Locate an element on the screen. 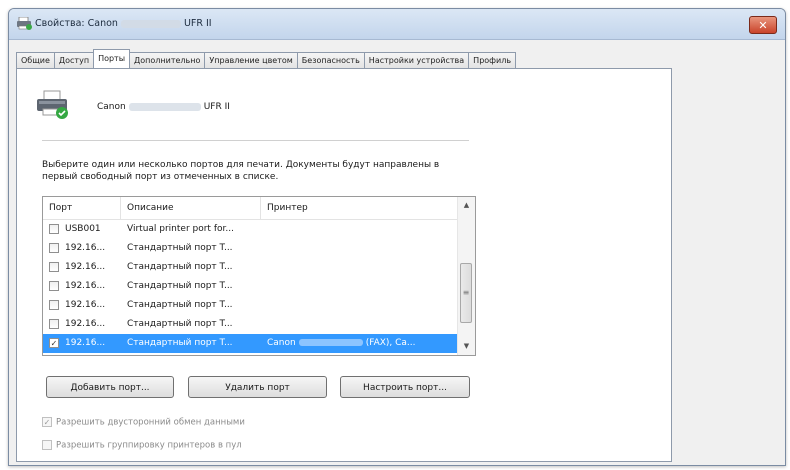  bidirectional-checkbox: ✓ is located at coordinates (47, 422).